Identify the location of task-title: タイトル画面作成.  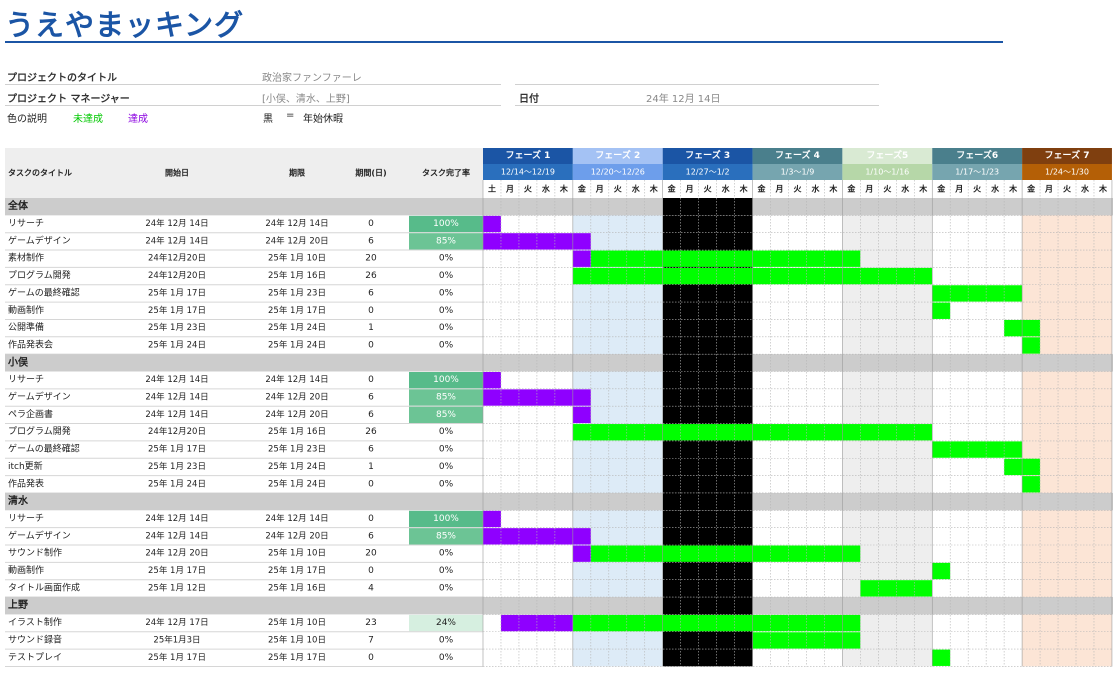
(44, 587).